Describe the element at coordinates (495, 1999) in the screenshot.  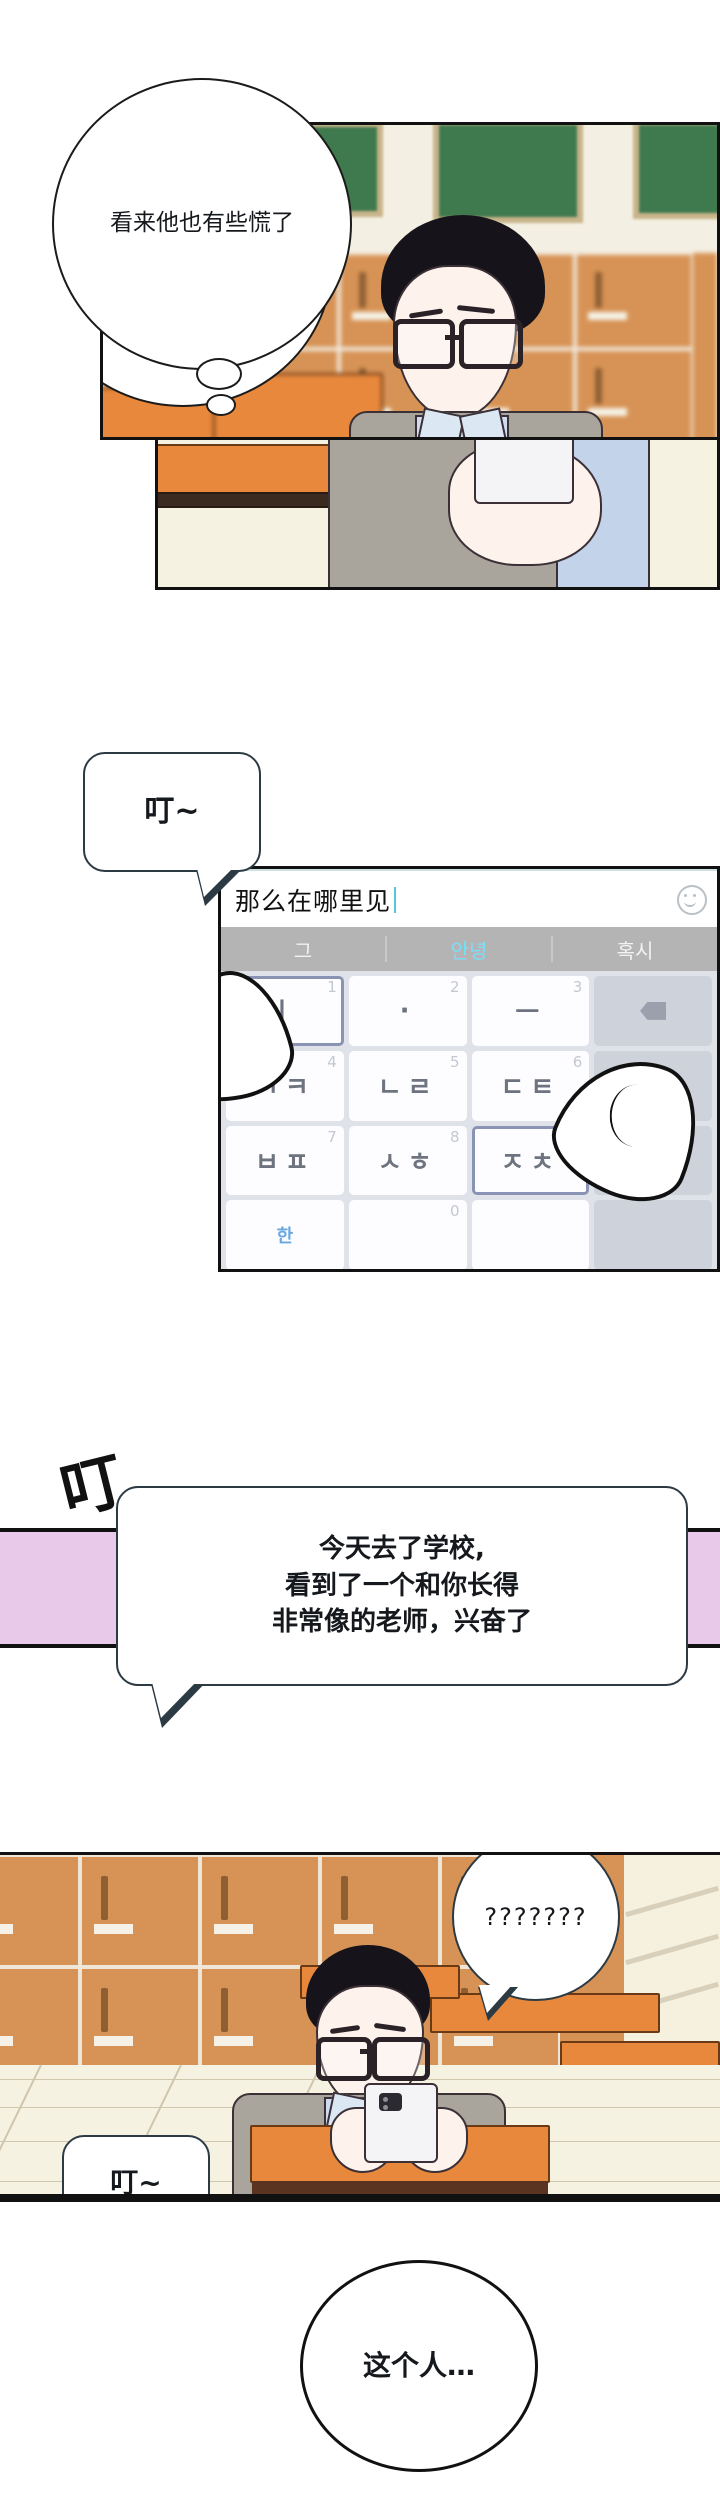
I see `question-bubble-tail-fill` at that location.